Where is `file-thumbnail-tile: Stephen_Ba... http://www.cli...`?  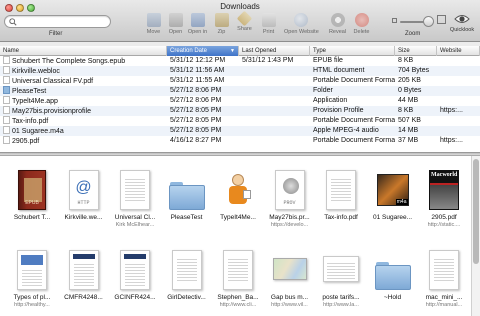 file-thumbnail-tile: Stephen_Ba... http://www.cli... is located at coordinates (238, 276).